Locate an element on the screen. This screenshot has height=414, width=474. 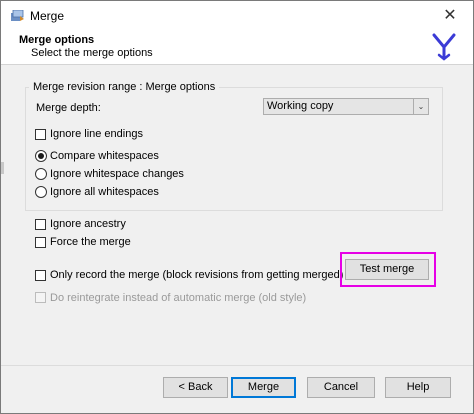
merge-depth-select: Working copy ⌄ is located at coordinates (346, 106).